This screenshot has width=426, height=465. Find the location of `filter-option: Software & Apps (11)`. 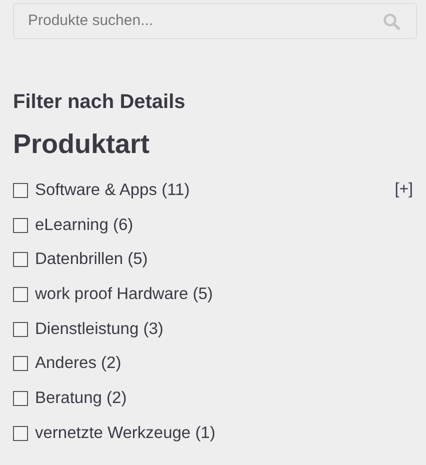

filter-option: Software & Apps (11) is located at coordinates (112, 190).